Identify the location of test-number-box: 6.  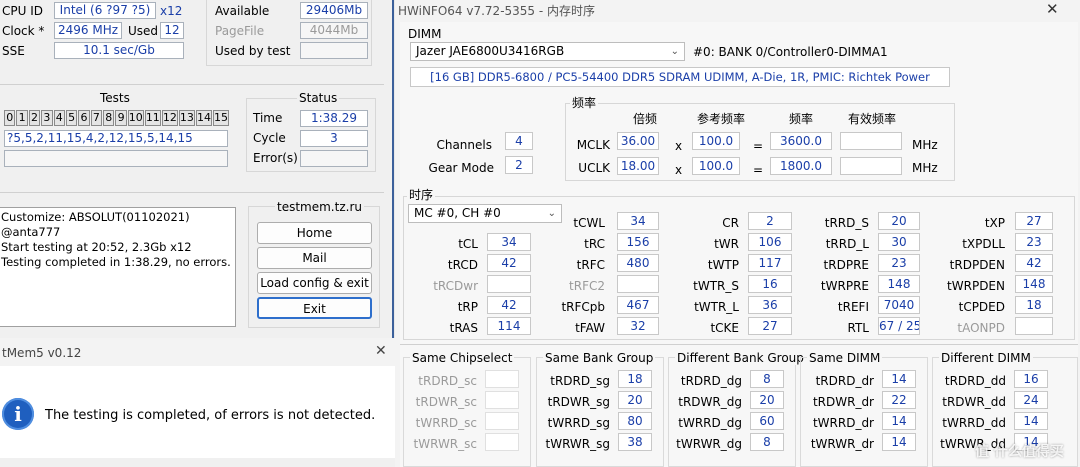
(84, 118).